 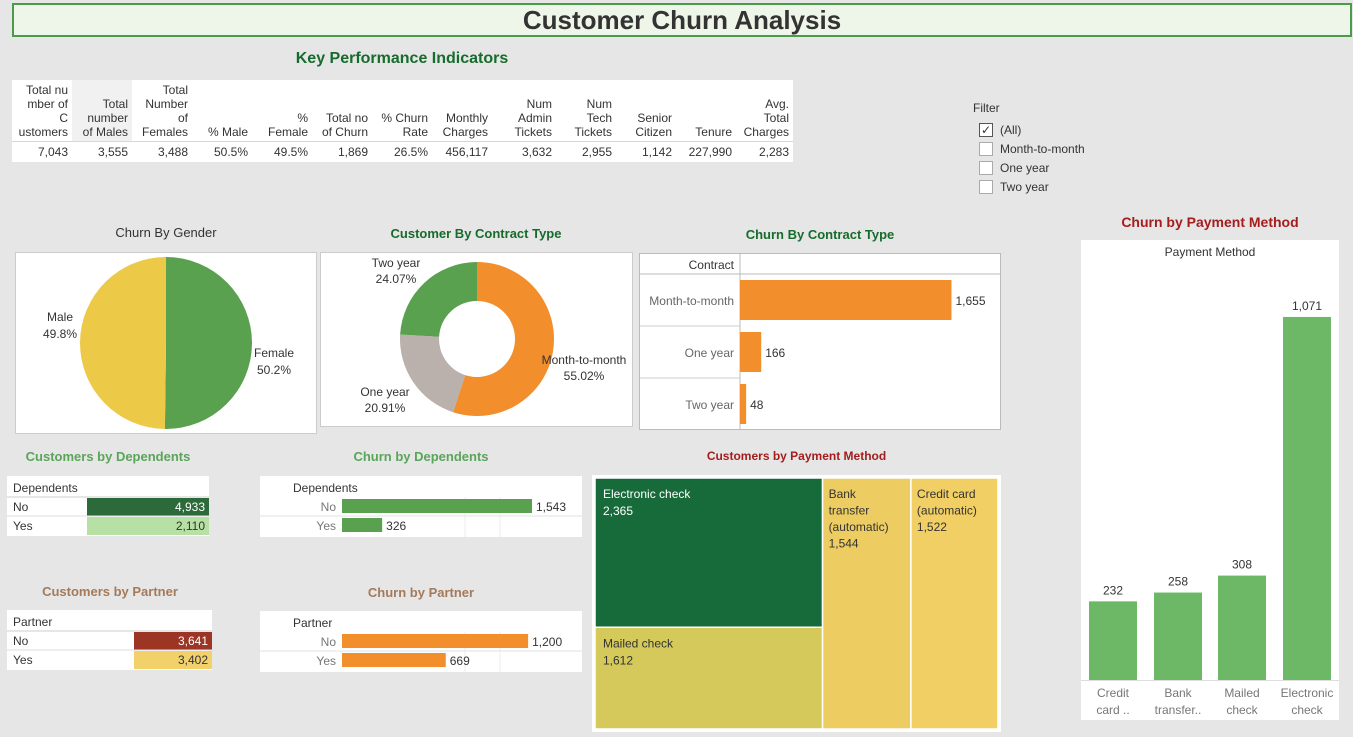 What do you see at coordinates (1113, 693) in the screenshot?
I see `category-label: Credit` at bounding box center [1113, 693].